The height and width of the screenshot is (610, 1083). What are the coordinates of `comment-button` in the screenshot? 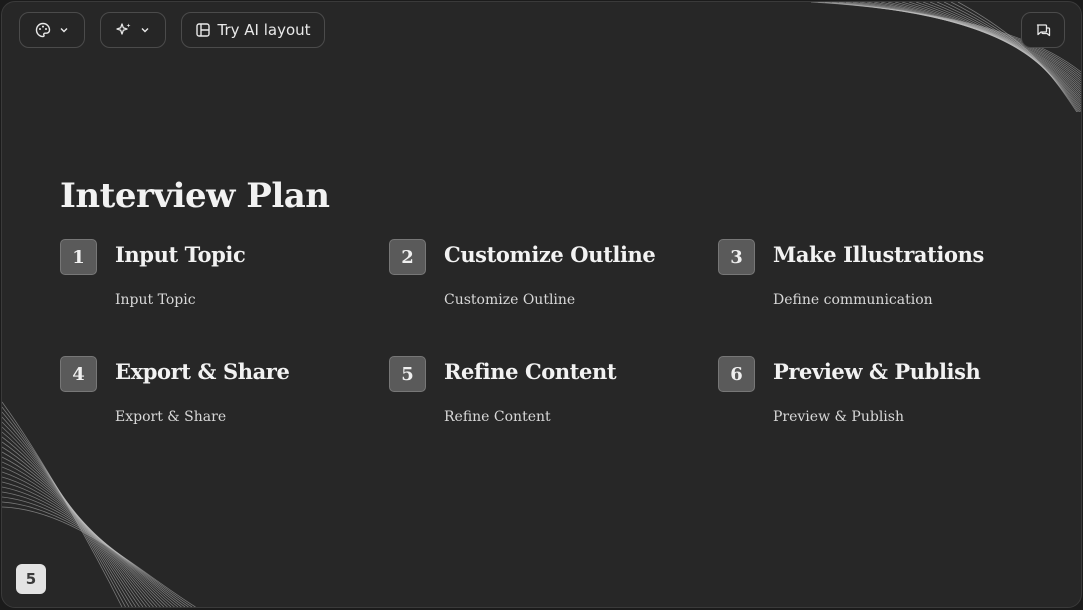 It's located at (1043, 30).